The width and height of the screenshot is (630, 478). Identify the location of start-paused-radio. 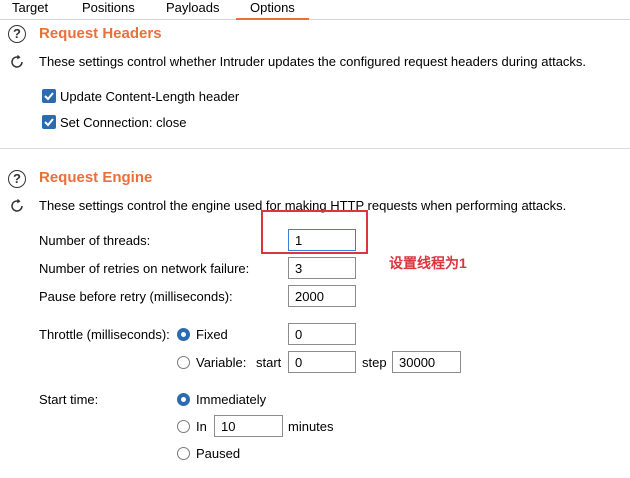
(183, 453).